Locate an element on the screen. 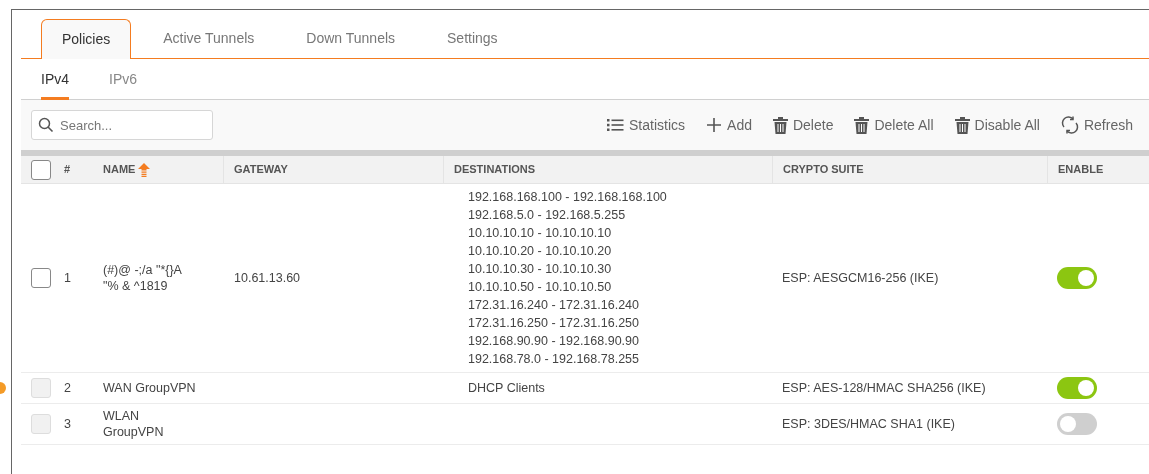 The height and width of the screenshot is (474, 1149). column-header: NAME is located at coordinates (119, 169).